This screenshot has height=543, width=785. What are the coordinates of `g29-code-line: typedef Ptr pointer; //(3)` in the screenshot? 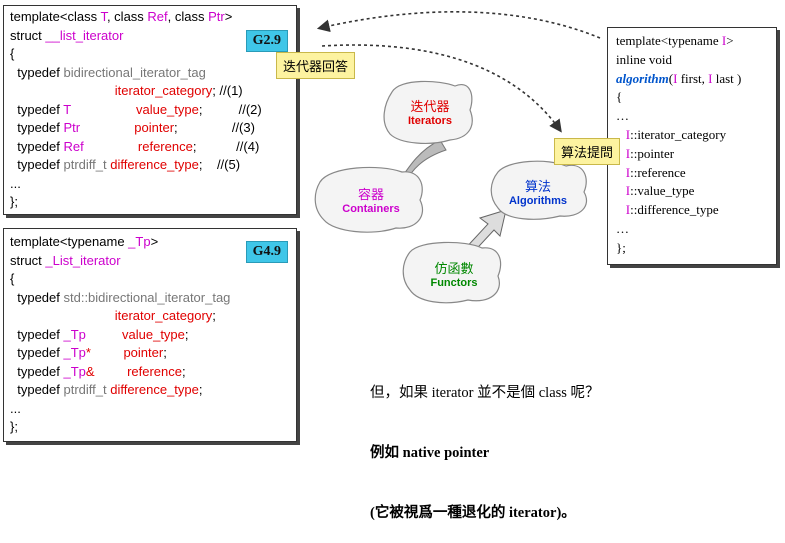 It's located at (136, 128).